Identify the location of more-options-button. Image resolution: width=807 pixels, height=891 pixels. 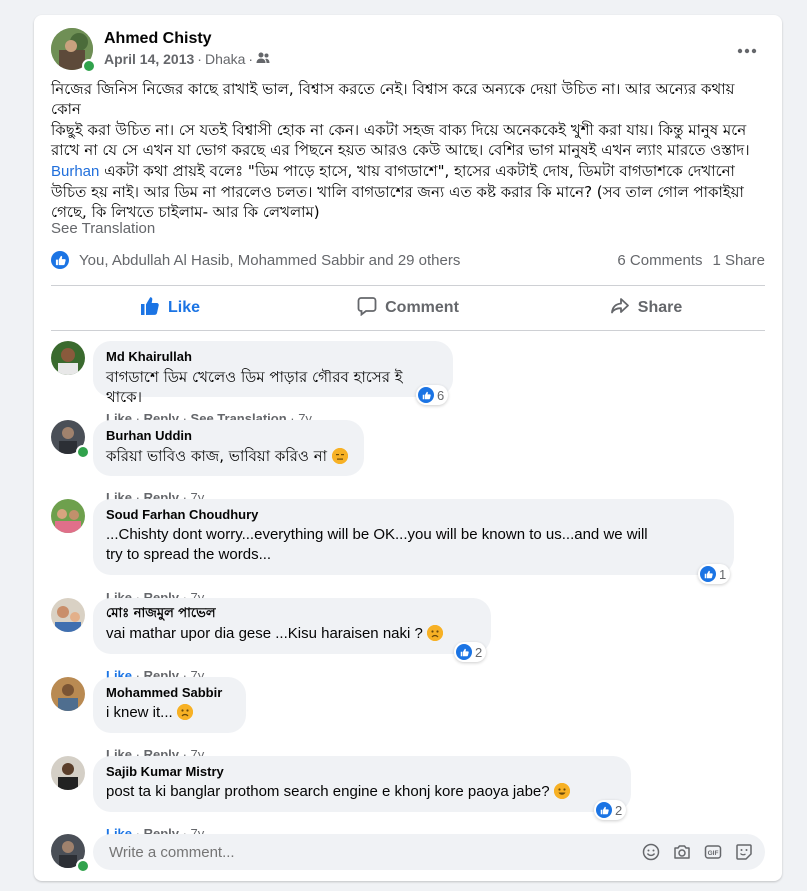
(747, 50).